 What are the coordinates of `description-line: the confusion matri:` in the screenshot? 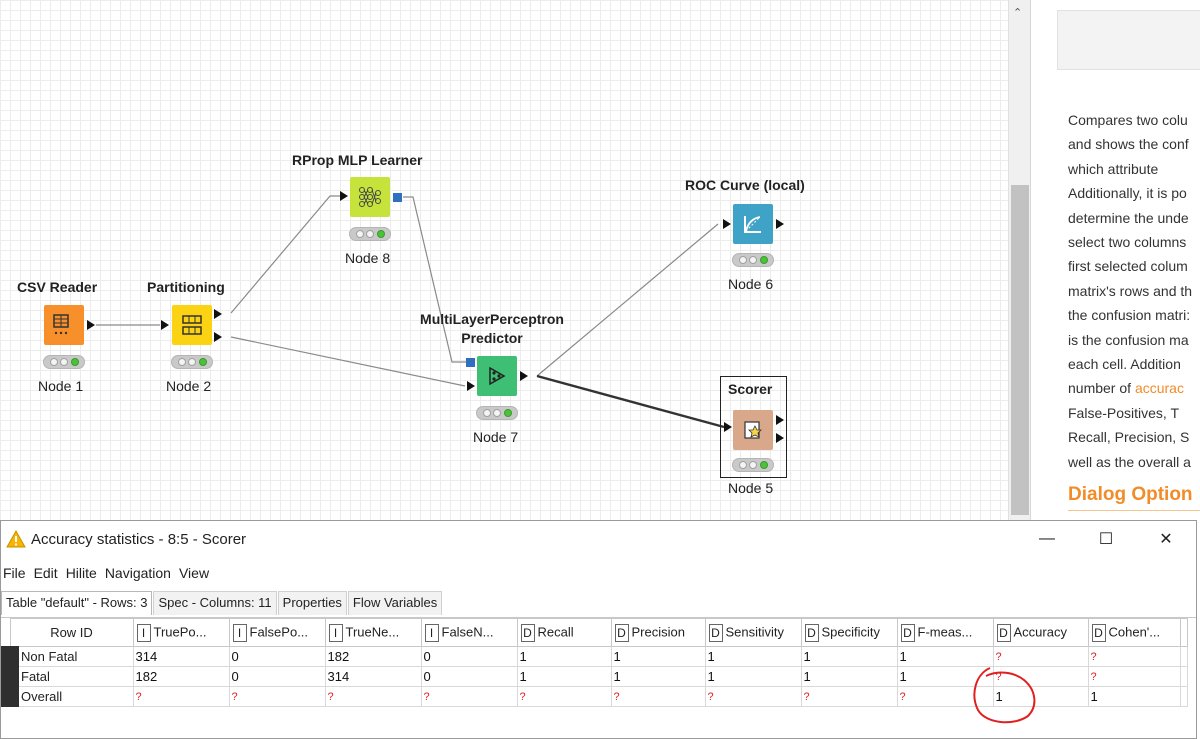 It's located at (1129, 315).